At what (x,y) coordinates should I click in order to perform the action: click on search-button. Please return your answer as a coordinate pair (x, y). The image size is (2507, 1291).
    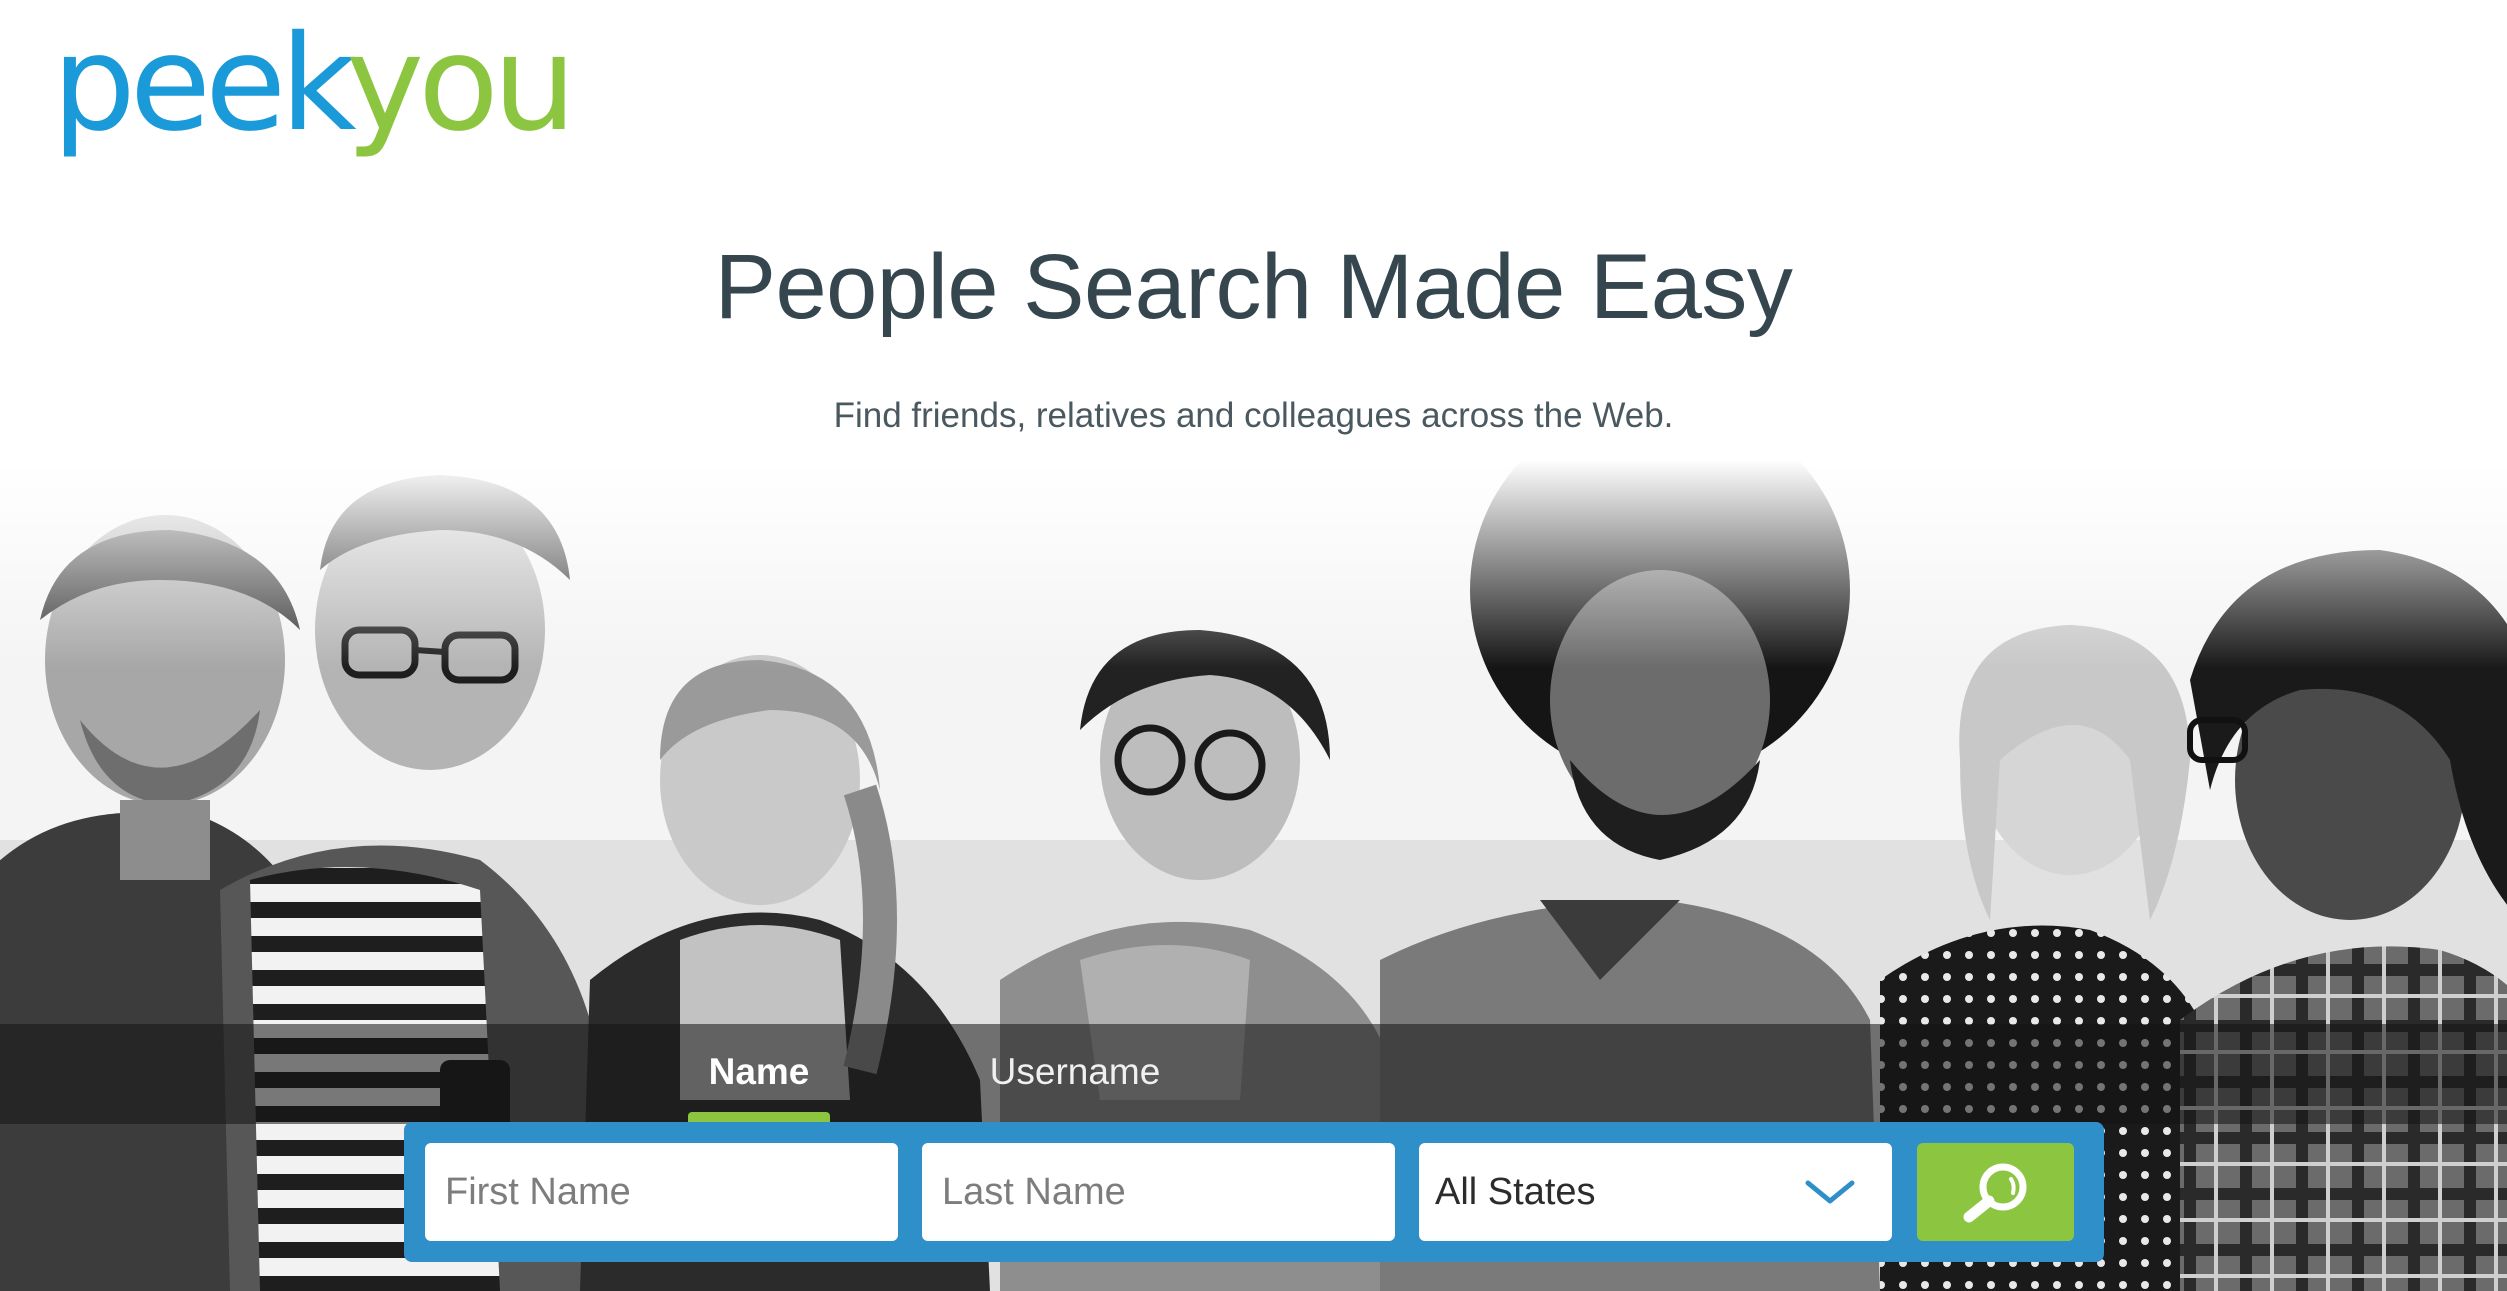
    Looking at the image, I should click on (1995, 1192).